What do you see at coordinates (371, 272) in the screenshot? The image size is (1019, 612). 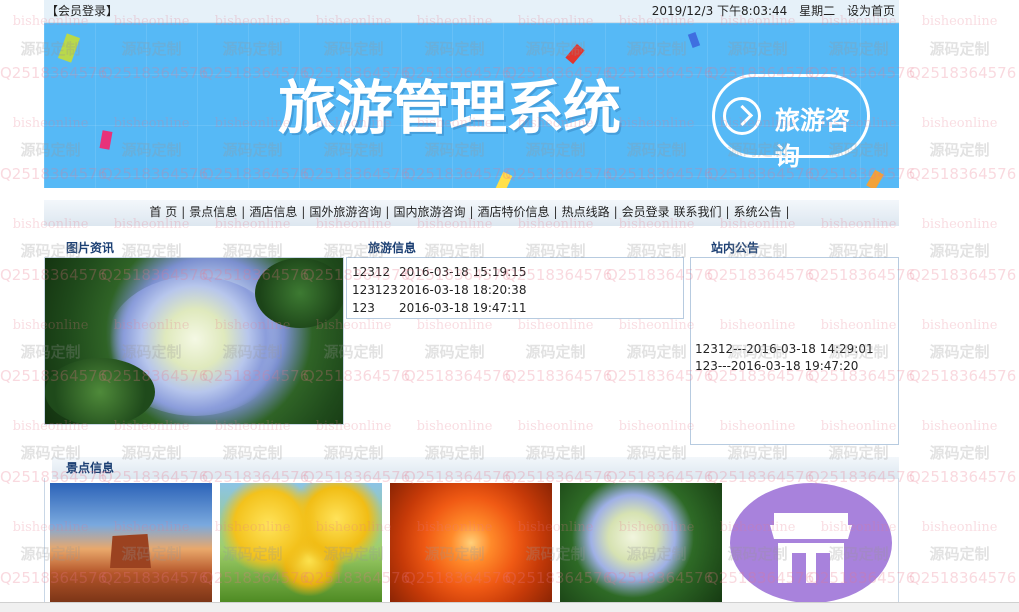 I see `travel-info-title: 12312` at bounding box center [371, 272].